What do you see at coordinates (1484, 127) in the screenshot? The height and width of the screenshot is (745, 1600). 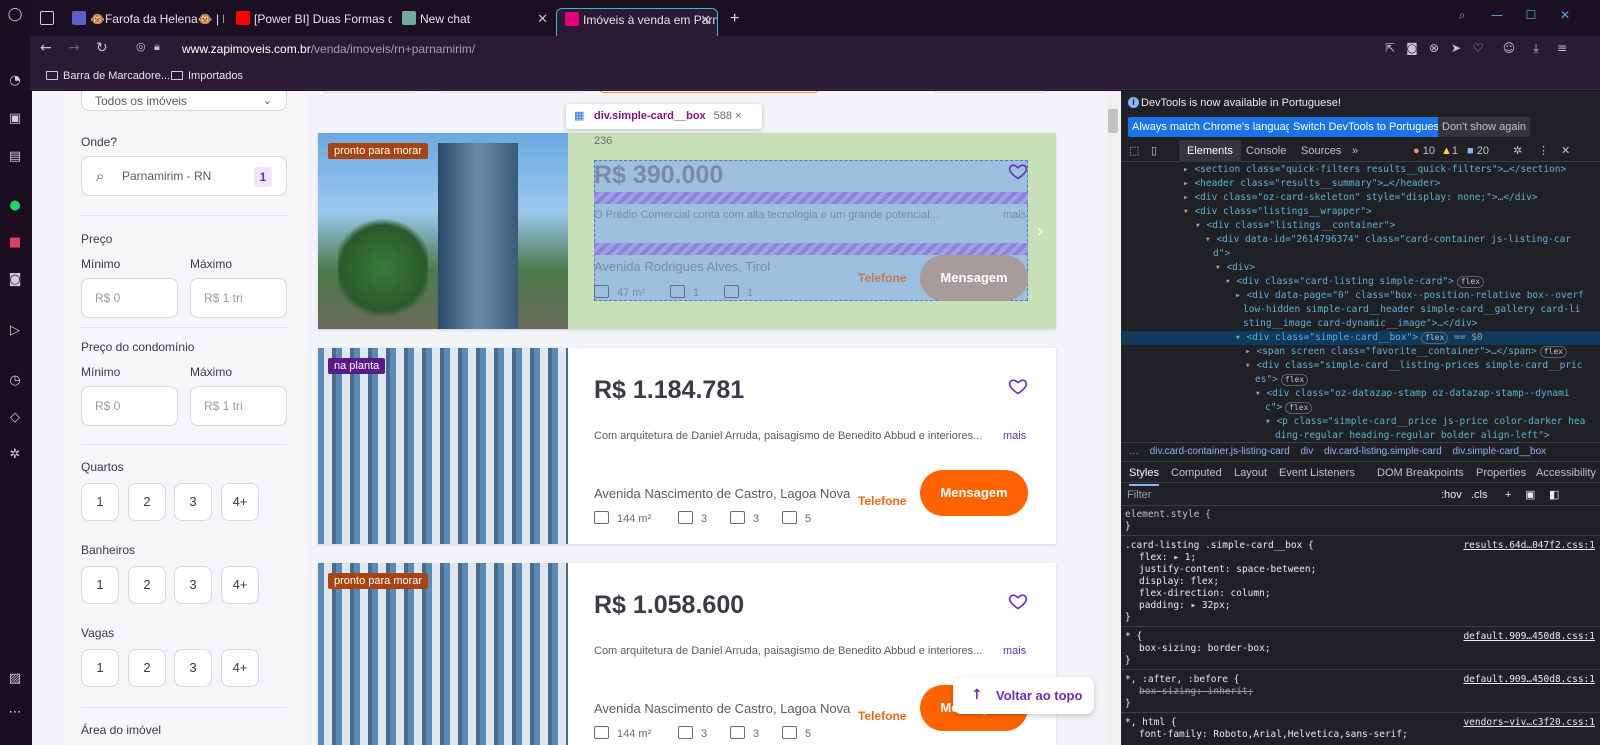 I see `dont-show-again-button: Don't show again` at bounding box center [1484, 127].